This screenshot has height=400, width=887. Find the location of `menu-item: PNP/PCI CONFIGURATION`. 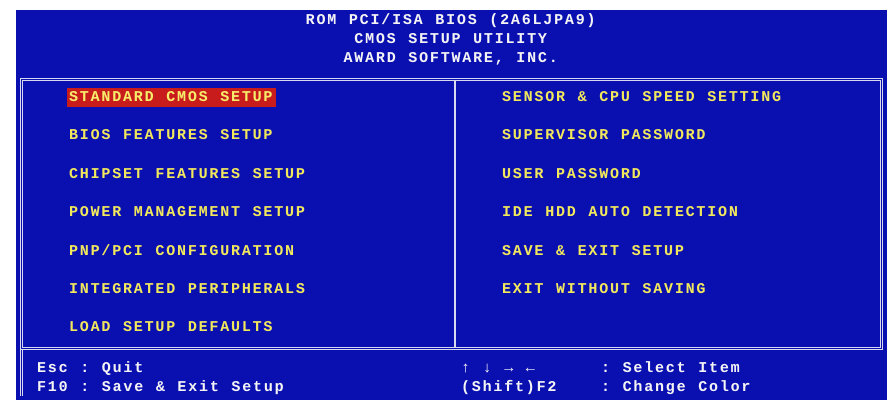

menu-item: PNP/PCI CONFIGURATION is located at coordinates (182, 251).